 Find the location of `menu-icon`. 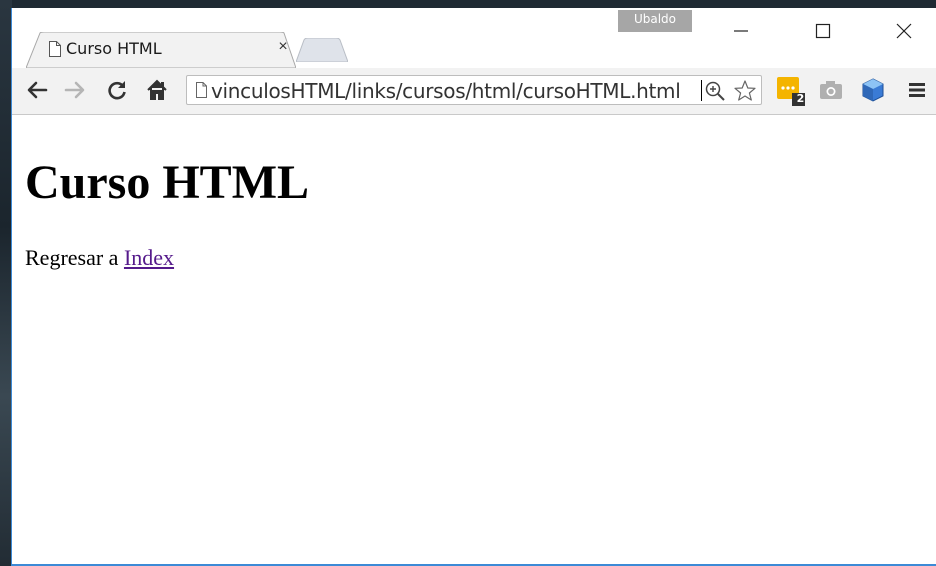

menu-icon is located at coordinates (917, 90).